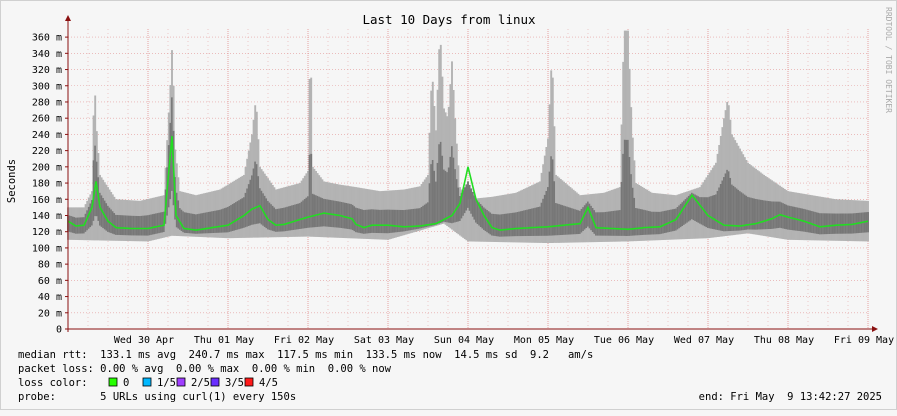  Describe the element at coordinates (50, 281) in the screenshot. I see `y-tick-label: 60 m` at that location.